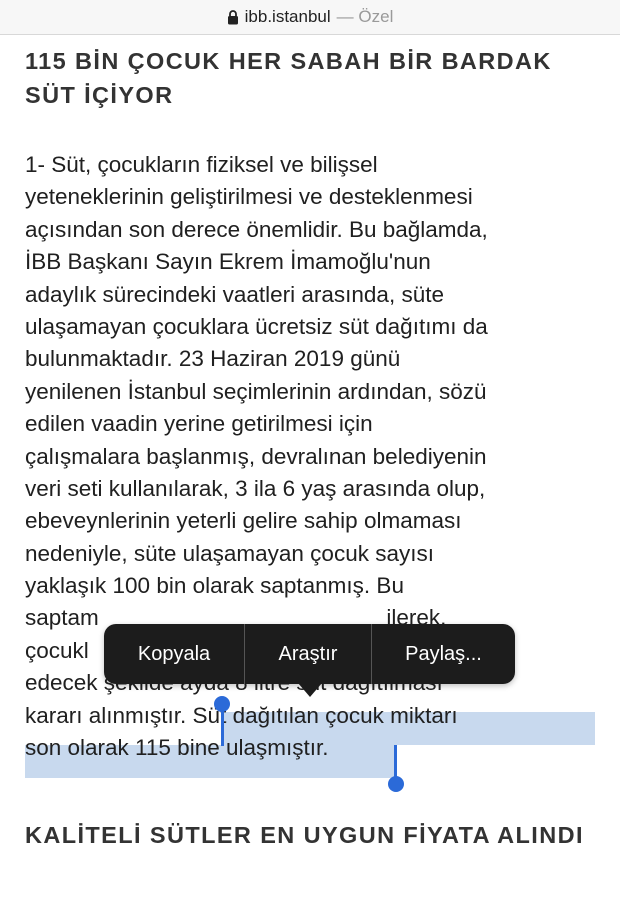 This screenshot has width=620, height=899. I want to click on selected-text: Süt dağıtılan çocuk miktarı, so click(325, 715).